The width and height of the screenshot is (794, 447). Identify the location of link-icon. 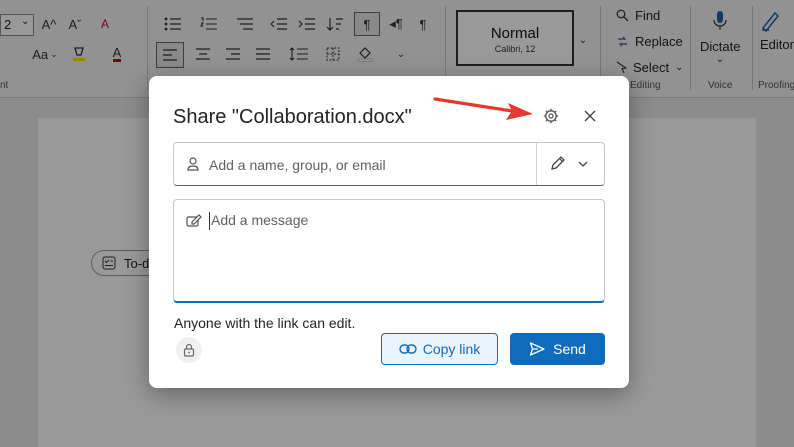
(408, 349).